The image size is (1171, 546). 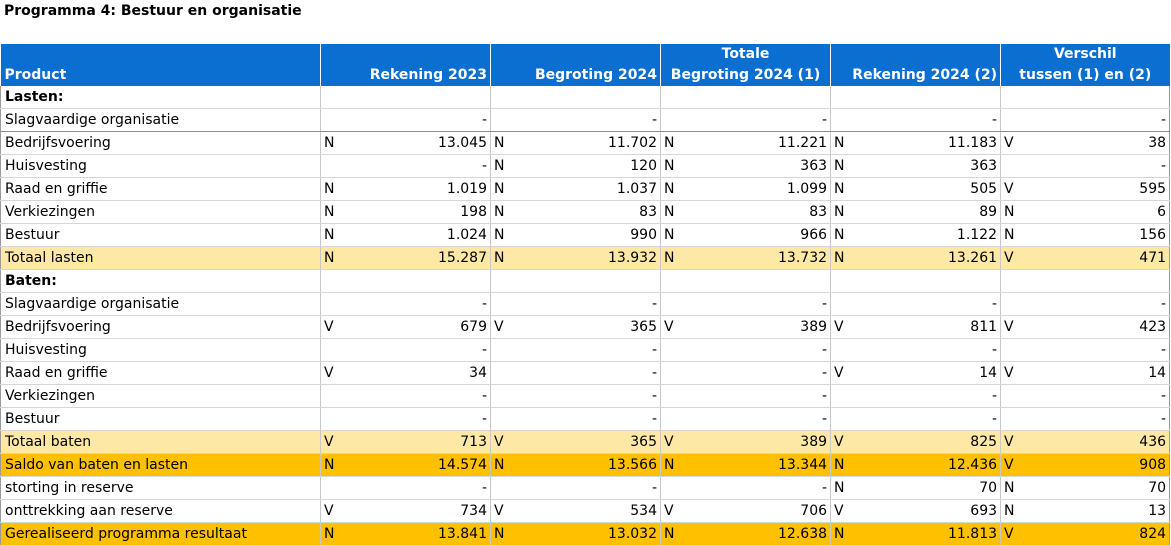 What do you see at coordinates (928, 465) in the screenshot?
I see `amount-cell: 12.436` at bounding box center [928, 465].